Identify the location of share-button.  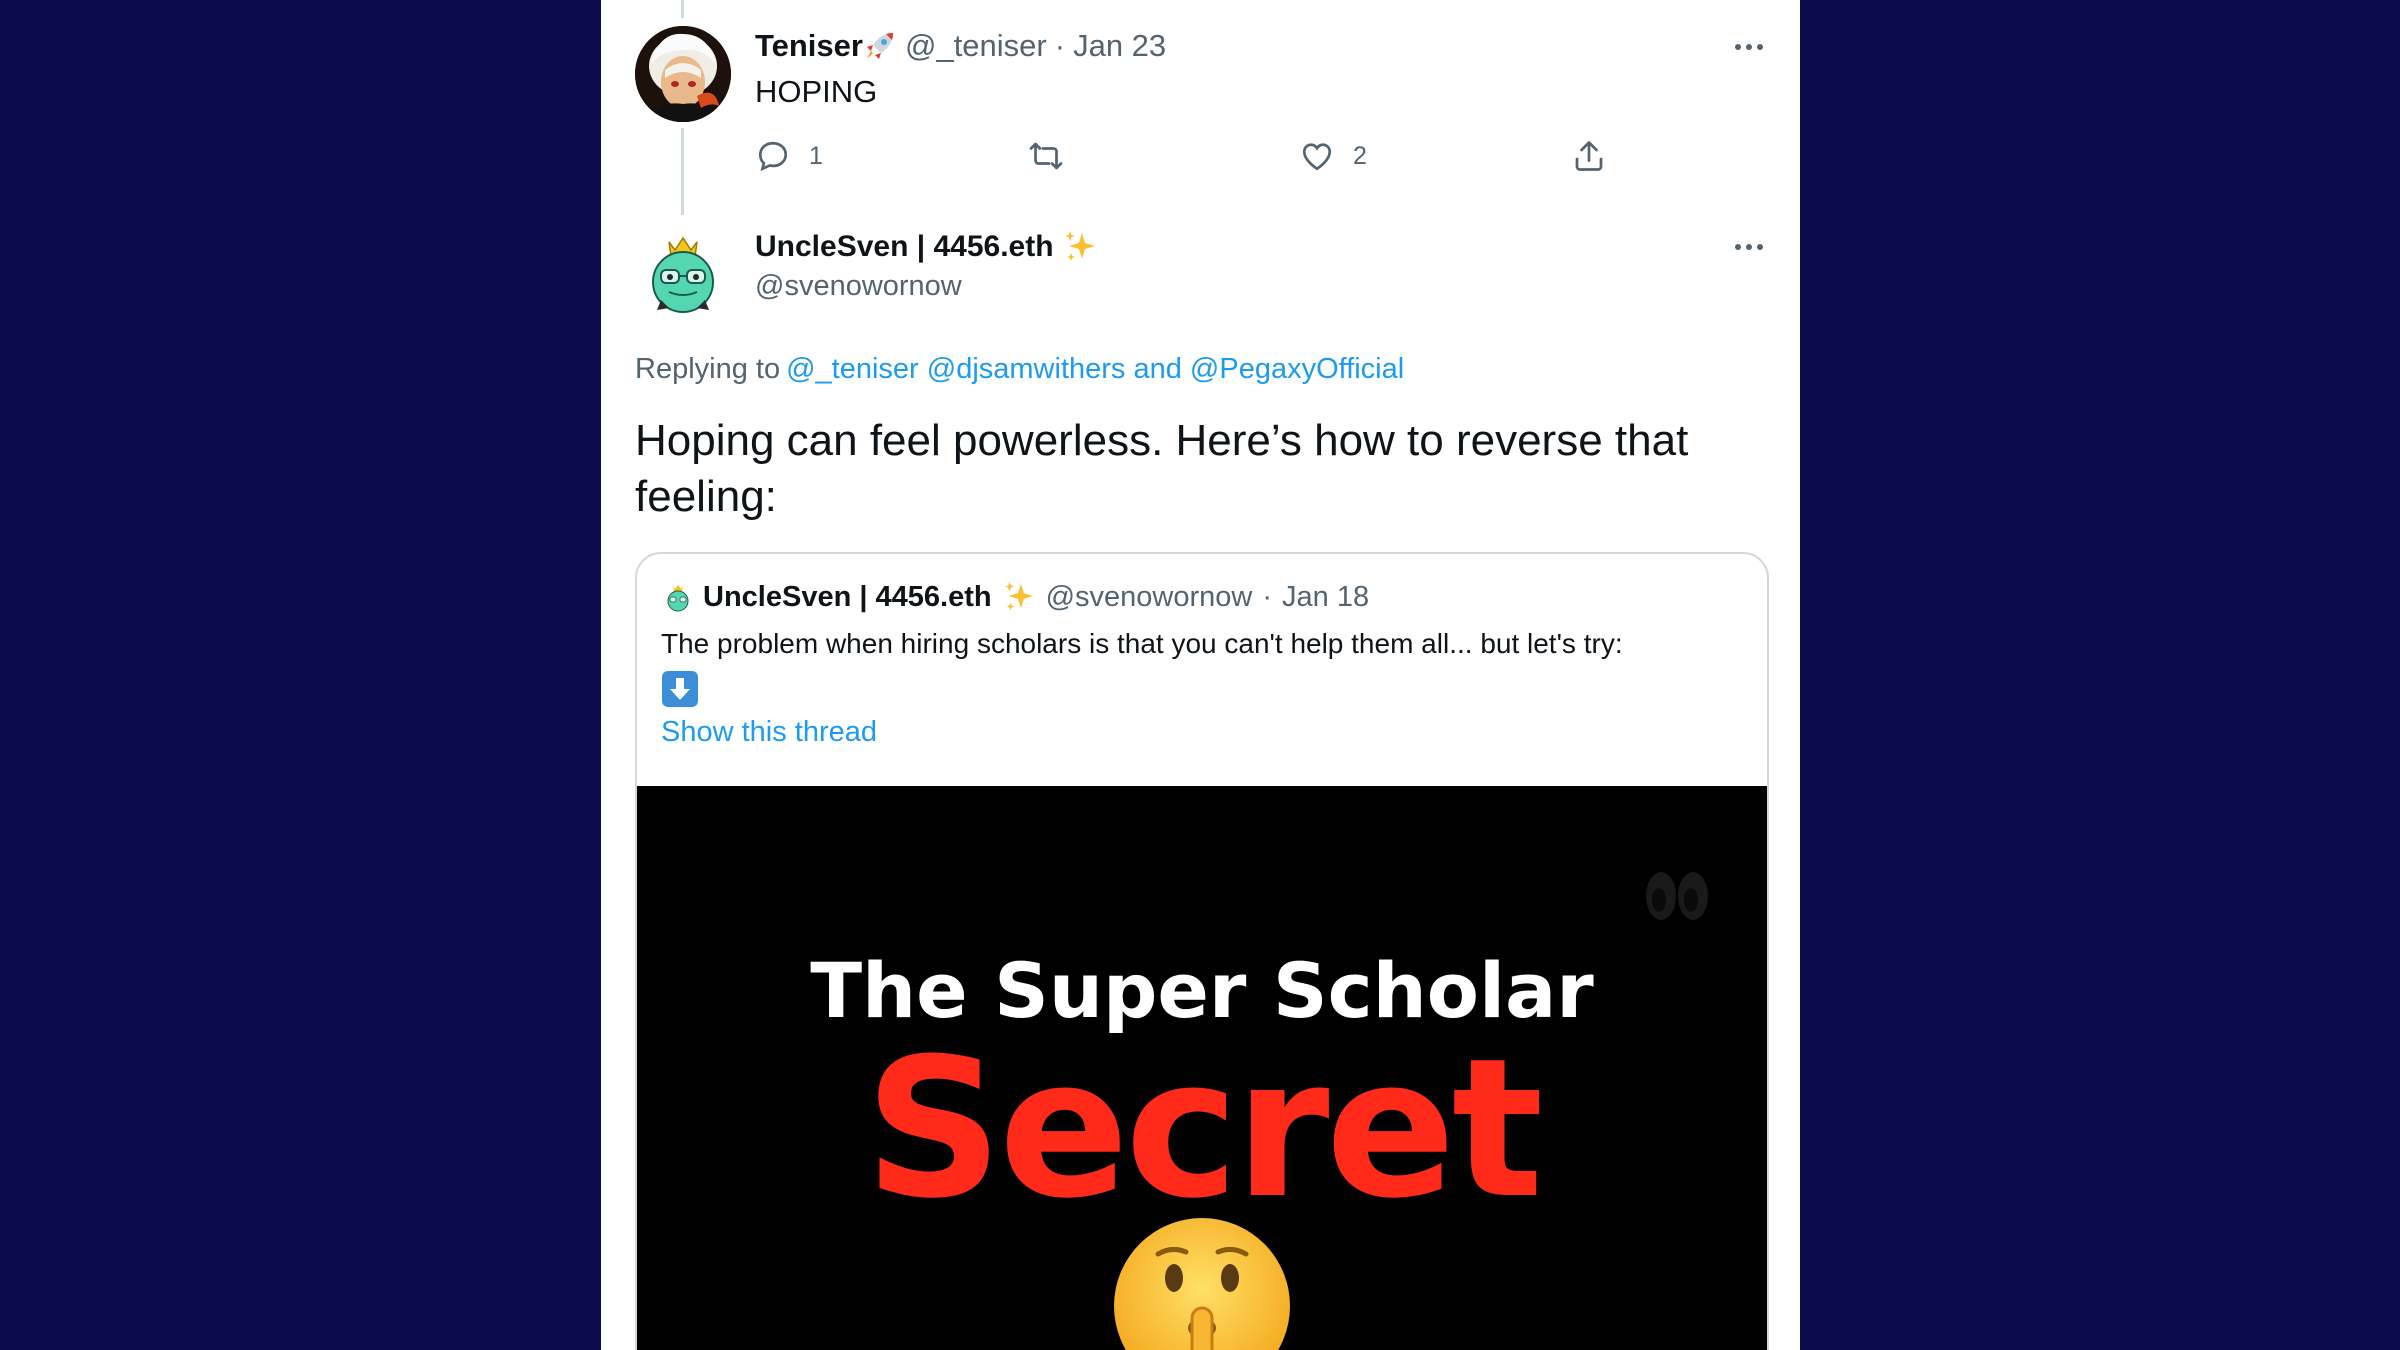
(1589, 156).